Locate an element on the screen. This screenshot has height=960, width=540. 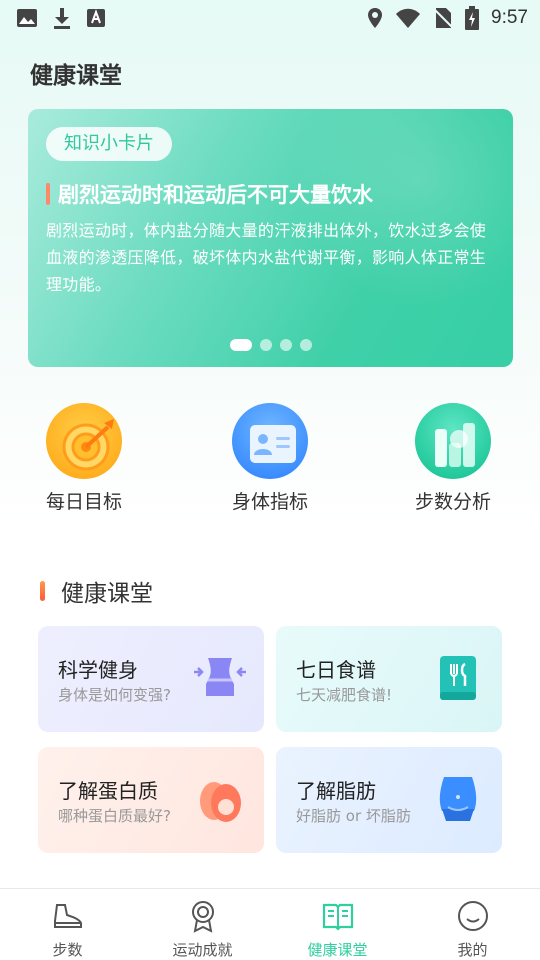
target-icon is located at coordinates (84, 441).